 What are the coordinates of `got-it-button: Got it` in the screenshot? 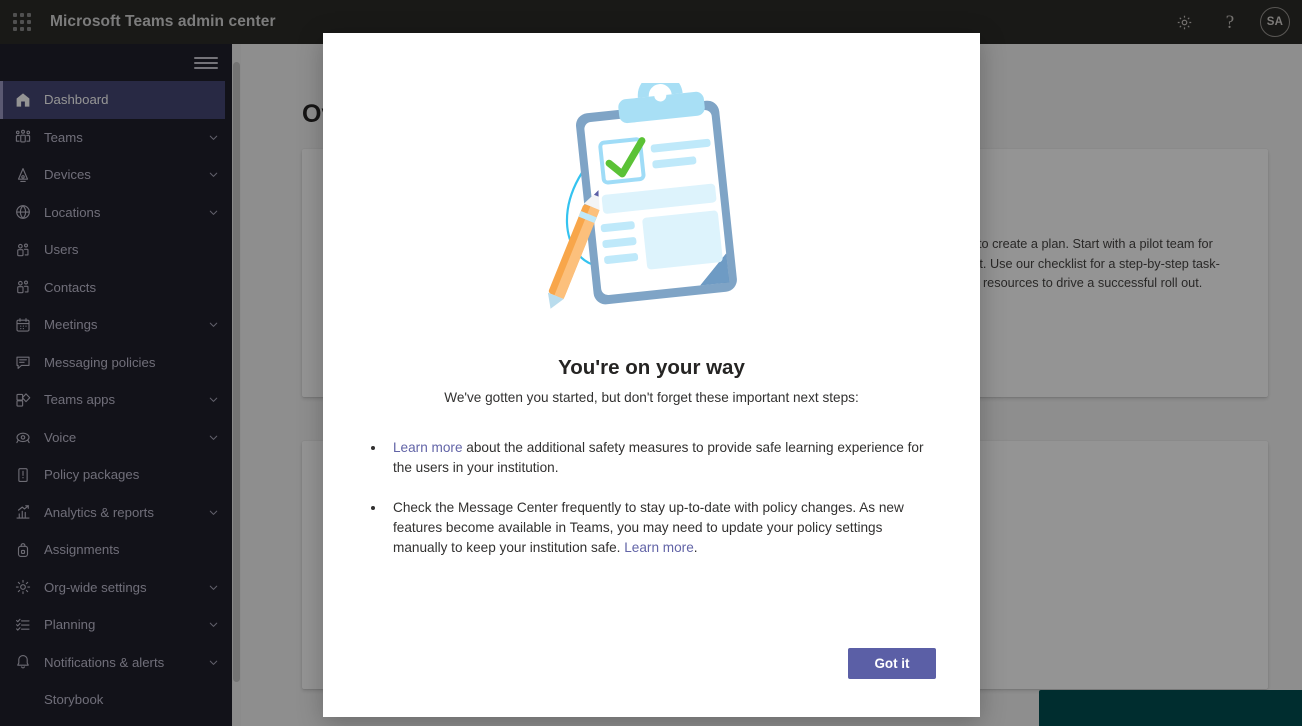 It's located at (892, 663).